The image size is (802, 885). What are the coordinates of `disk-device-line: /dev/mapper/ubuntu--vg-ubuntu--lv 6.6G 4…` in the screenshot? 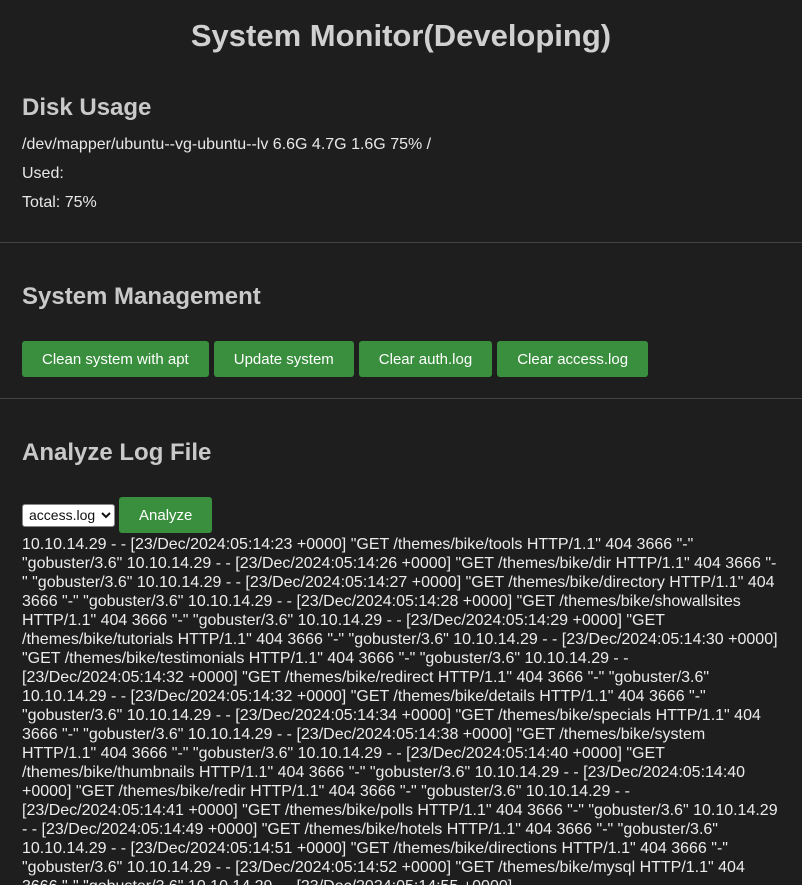 It's located at (227, 144).